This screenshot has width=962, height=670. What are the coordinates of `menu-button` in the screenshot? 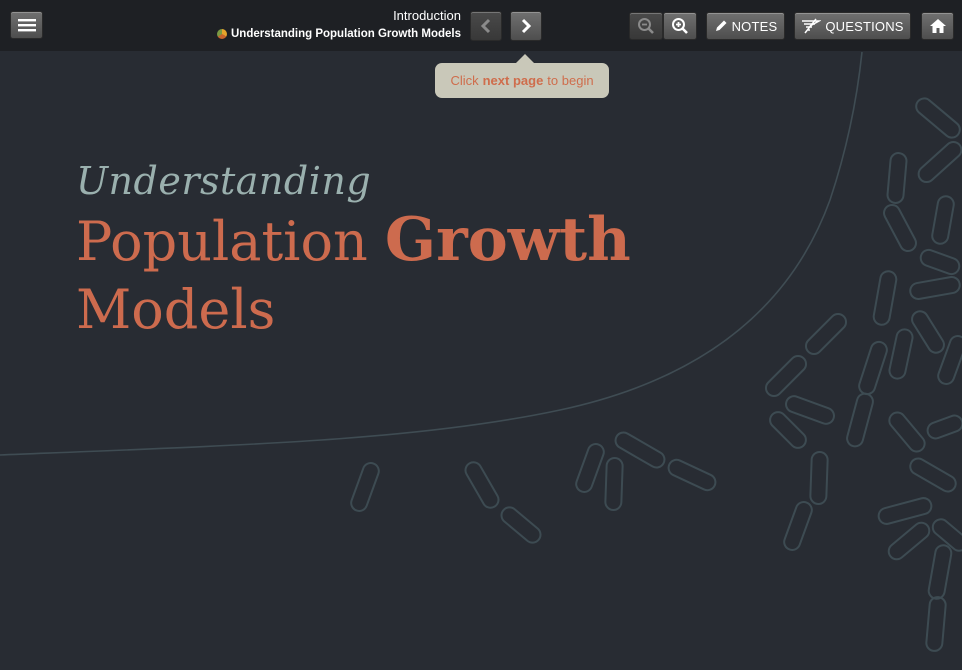 It's located at (26, 25).